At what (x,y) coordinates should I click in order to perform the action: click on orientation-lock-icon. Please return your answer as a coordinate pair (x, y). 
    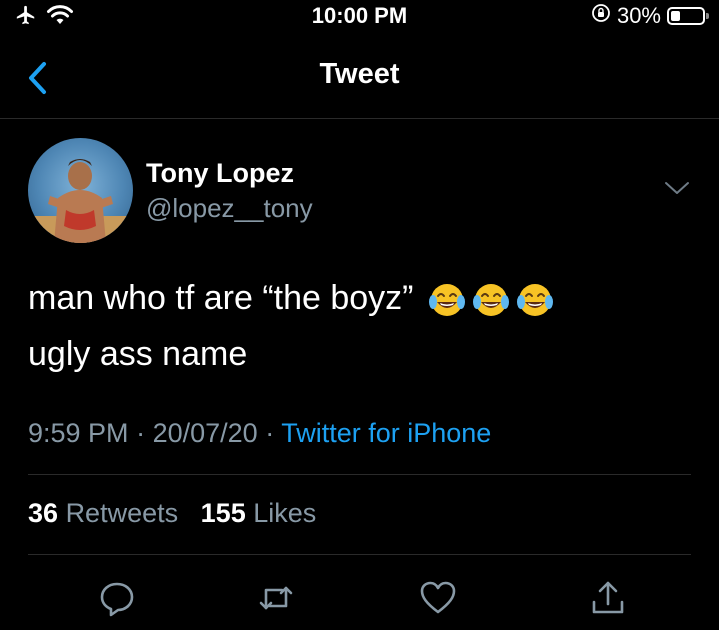
    Looking at the image, I should click on (601, 16).